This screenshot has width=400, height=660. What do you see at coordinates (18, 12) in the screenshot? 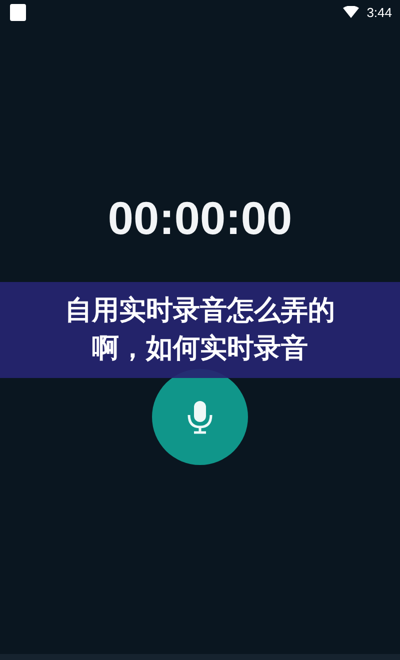
I see `notification-icon` at bounding box center [18, 12].